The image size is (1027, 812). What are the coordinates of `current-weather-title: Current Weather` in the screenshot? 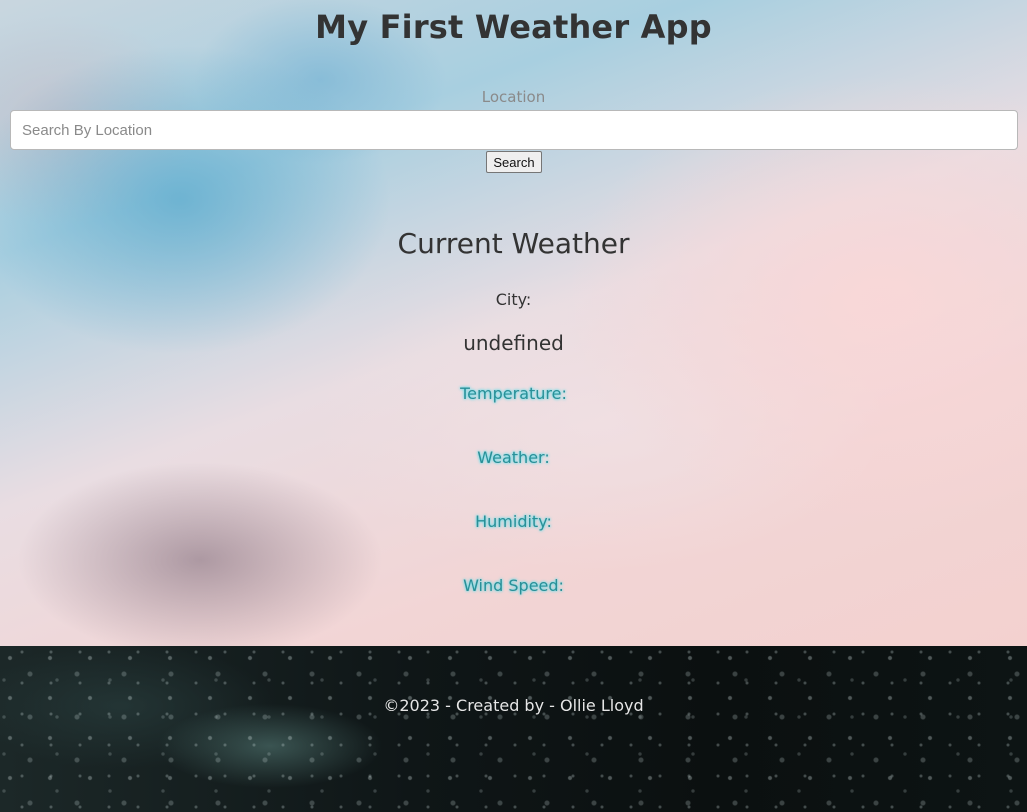 It's located at (513, 243).